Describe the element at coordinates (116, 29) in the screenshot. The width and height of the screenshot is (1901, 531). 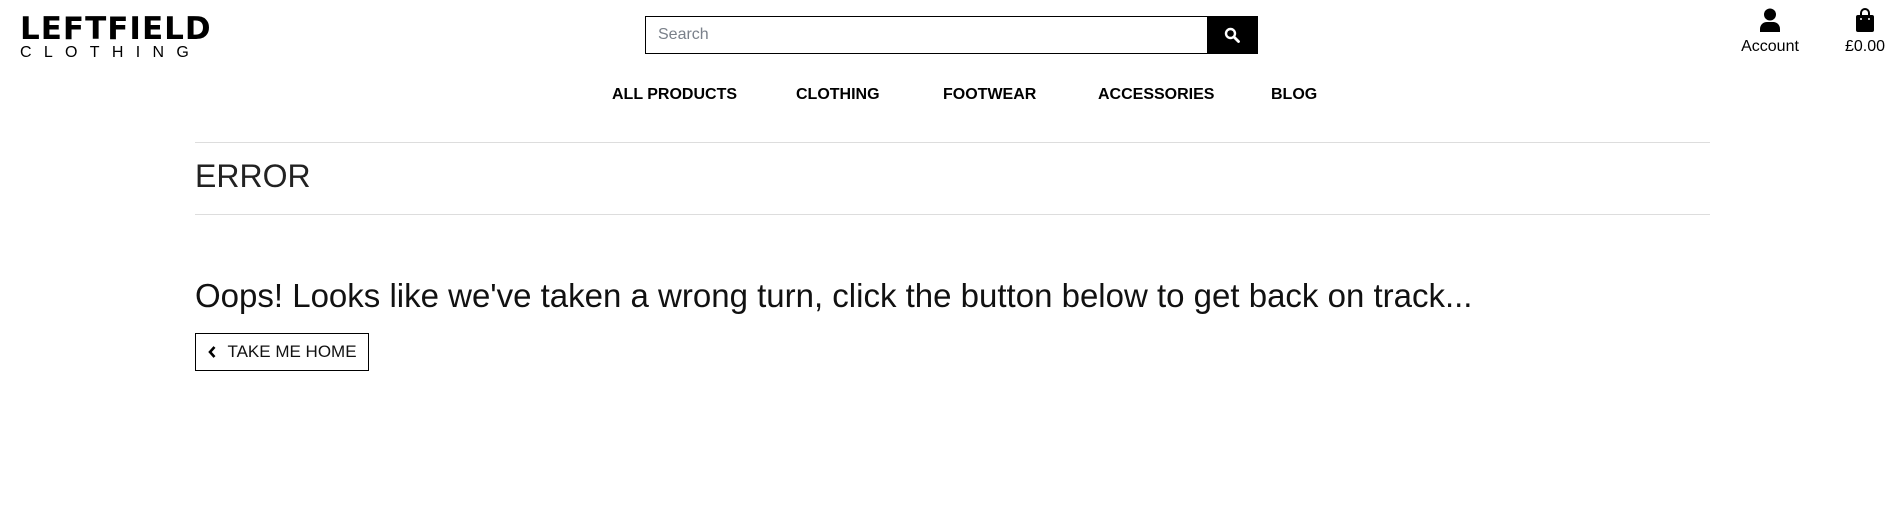
I see `logo-title: LEFTFIELD` at that location.